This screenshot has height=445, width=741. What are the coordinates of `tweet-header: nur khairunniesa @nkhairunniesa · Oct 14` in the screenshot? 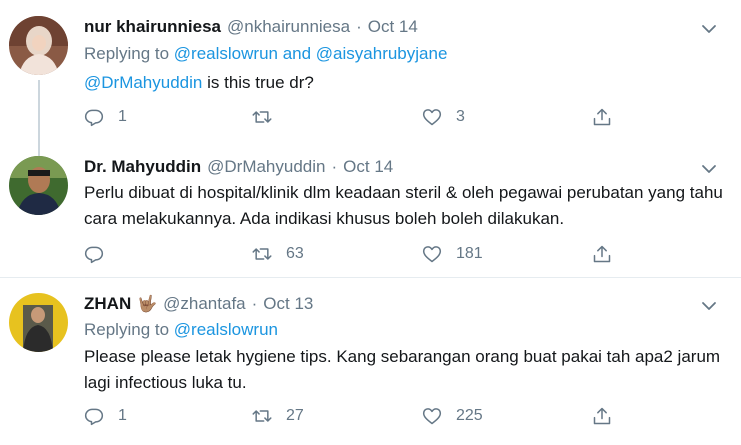 It's located at (251, 27).